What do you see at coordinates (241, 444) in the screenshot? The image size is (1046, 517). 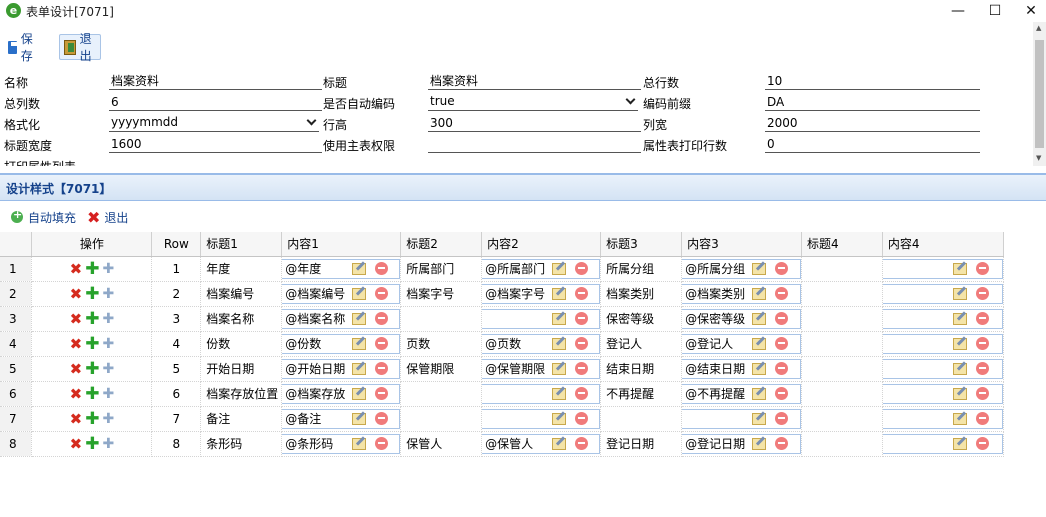 I see `title-cell: 条形码` at bounding box center [241, 444].